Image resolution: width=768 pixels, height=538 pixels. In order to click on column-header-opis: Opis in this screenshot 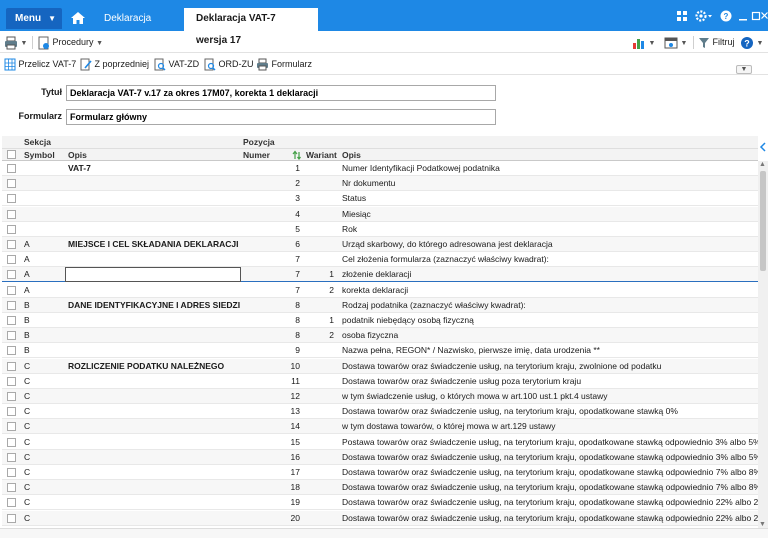, I will do `click(77, 155)`.